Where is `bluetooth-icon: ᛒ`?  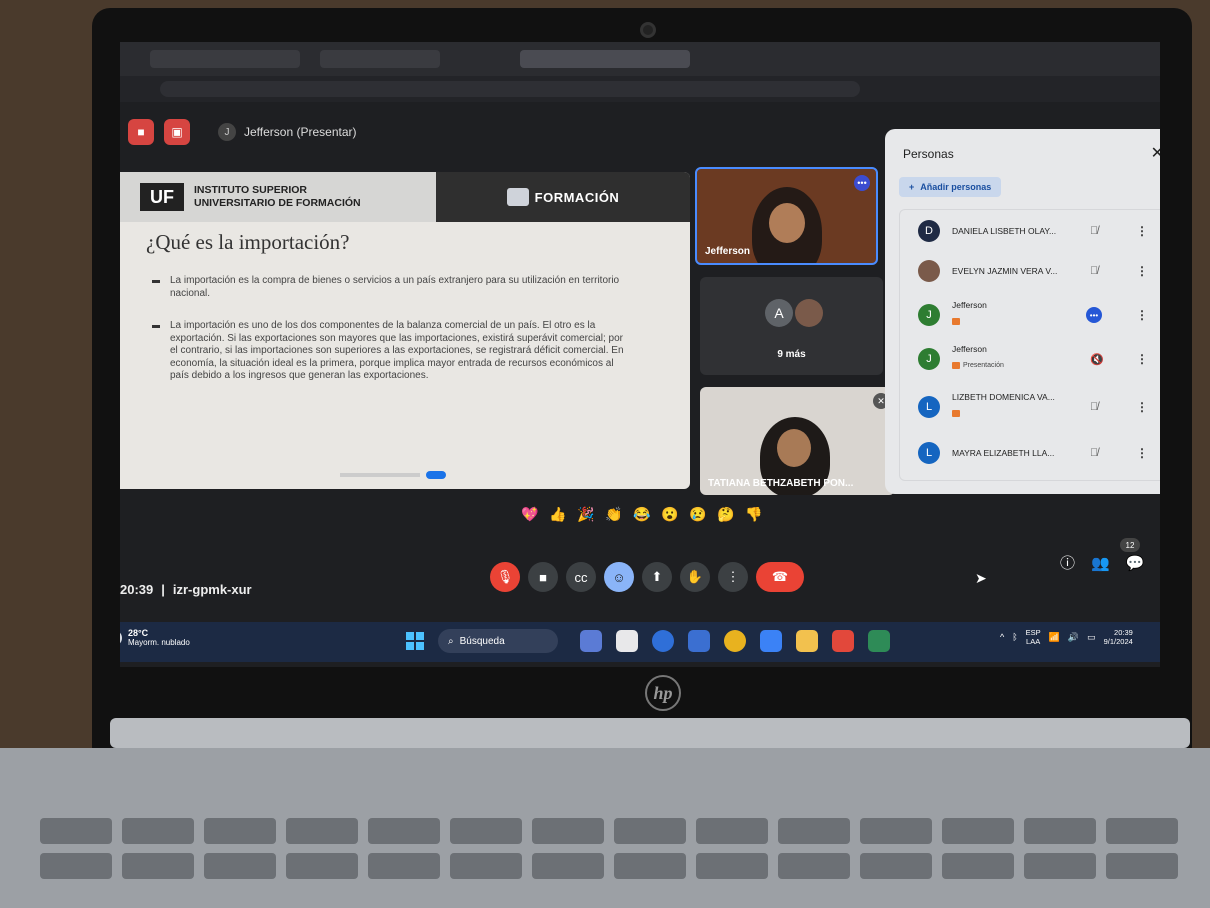
bluetooth-icon: ᛒ is located at coordinates (1014, 637).